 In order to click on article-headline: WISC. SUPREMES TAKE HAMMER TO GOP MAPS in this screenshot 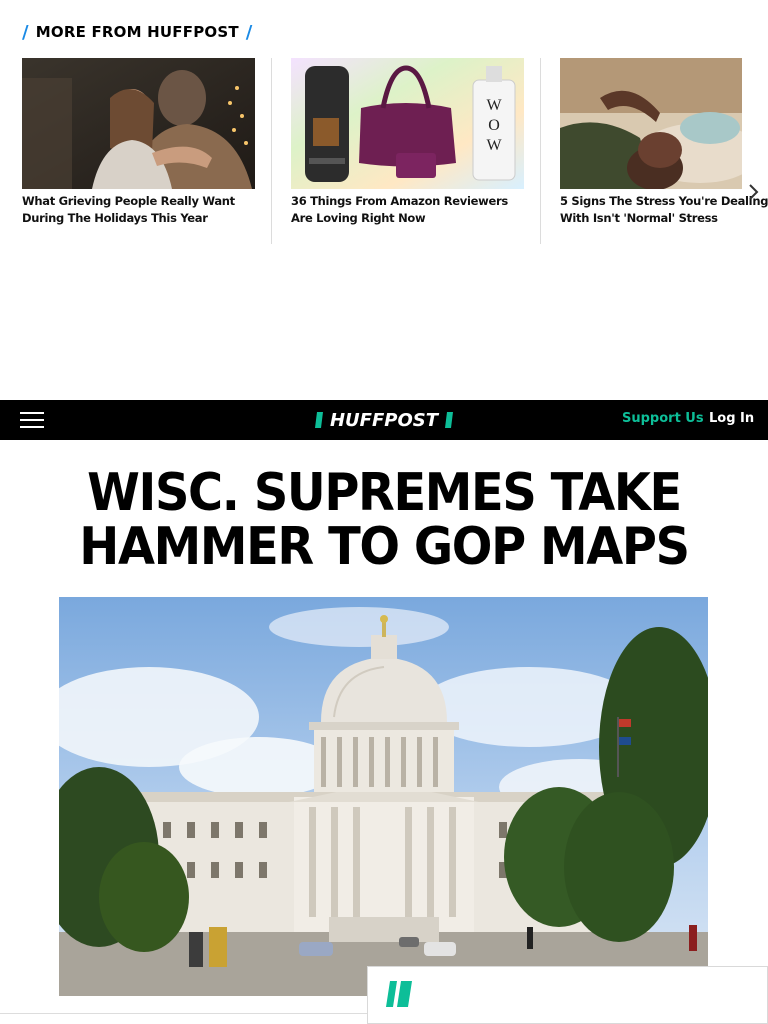, I will do `click(384, 520)`.